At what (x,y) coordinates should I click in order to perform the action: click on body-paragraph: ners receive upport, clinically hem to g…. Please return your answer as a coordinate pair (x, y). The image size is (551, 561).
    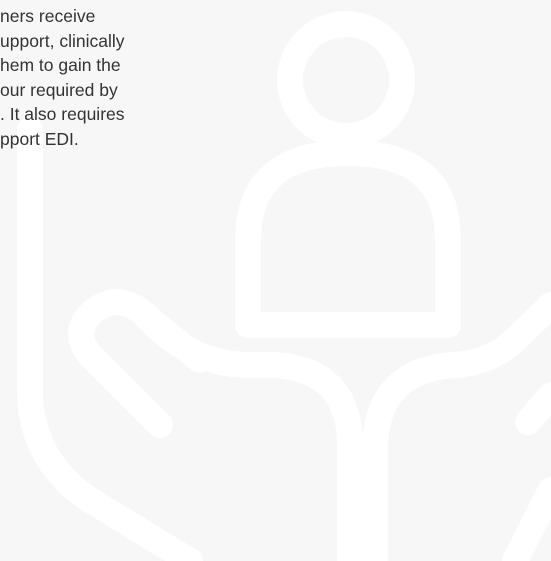
    Looking at the image, I should click on (62, 77).